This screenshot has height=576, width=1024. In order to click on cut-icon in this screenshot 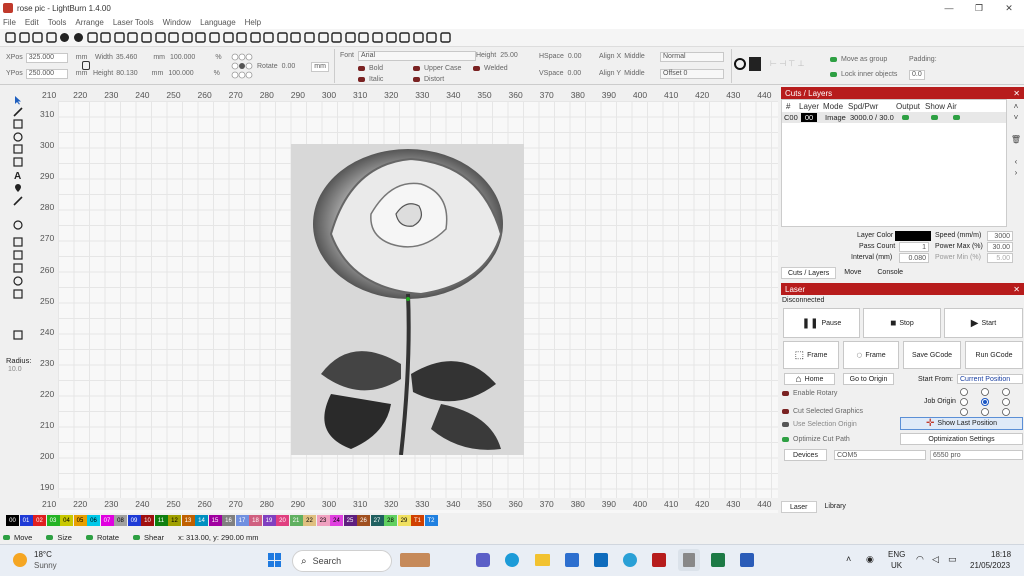, I will do `click(119, 37)`.